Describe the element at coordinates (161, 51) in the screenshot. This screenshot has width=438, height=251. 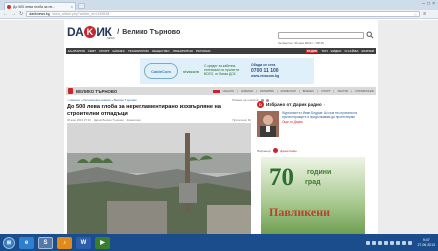
I see `nav-item: Общество` at that location.